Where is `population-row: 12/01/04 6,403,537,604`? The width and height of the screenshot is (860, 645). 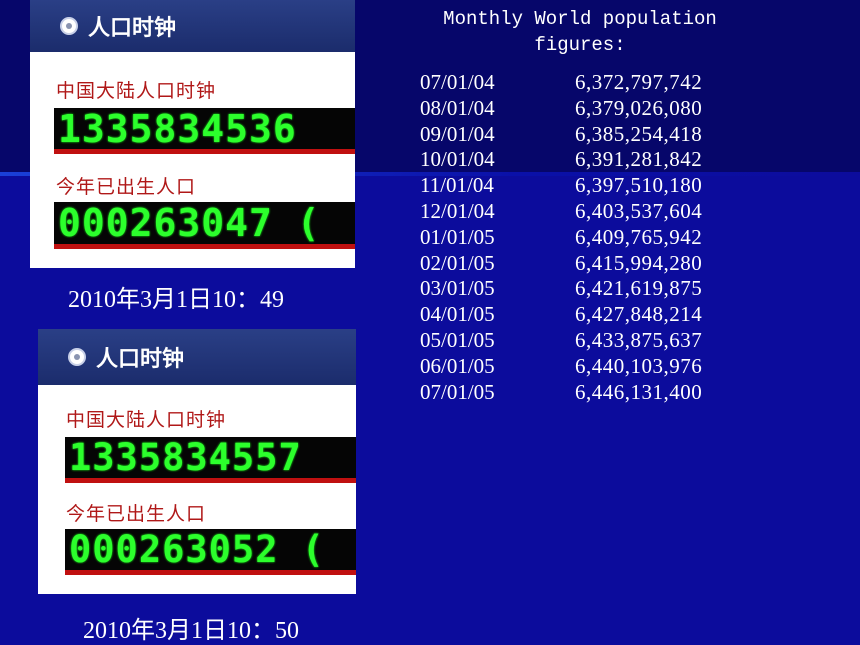 population-row: 12/01/04 6,403,537,604 is located at coordinates (577, 212).